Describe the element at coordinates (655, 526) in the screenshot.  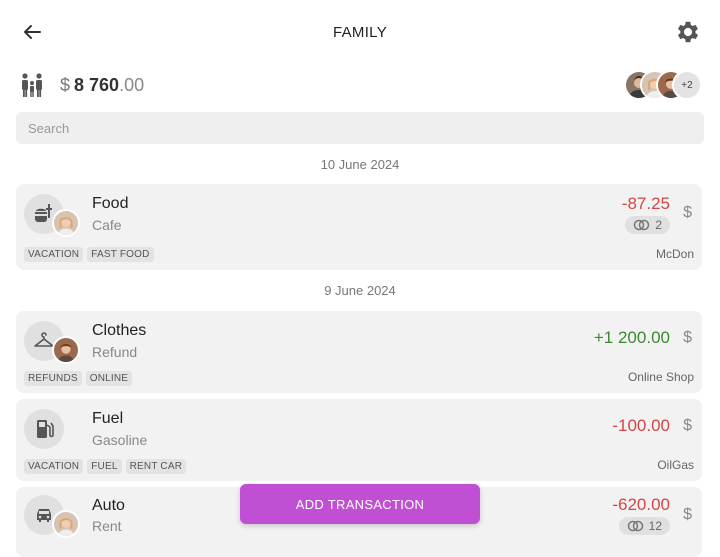
I see `split-count: 12` at that location.